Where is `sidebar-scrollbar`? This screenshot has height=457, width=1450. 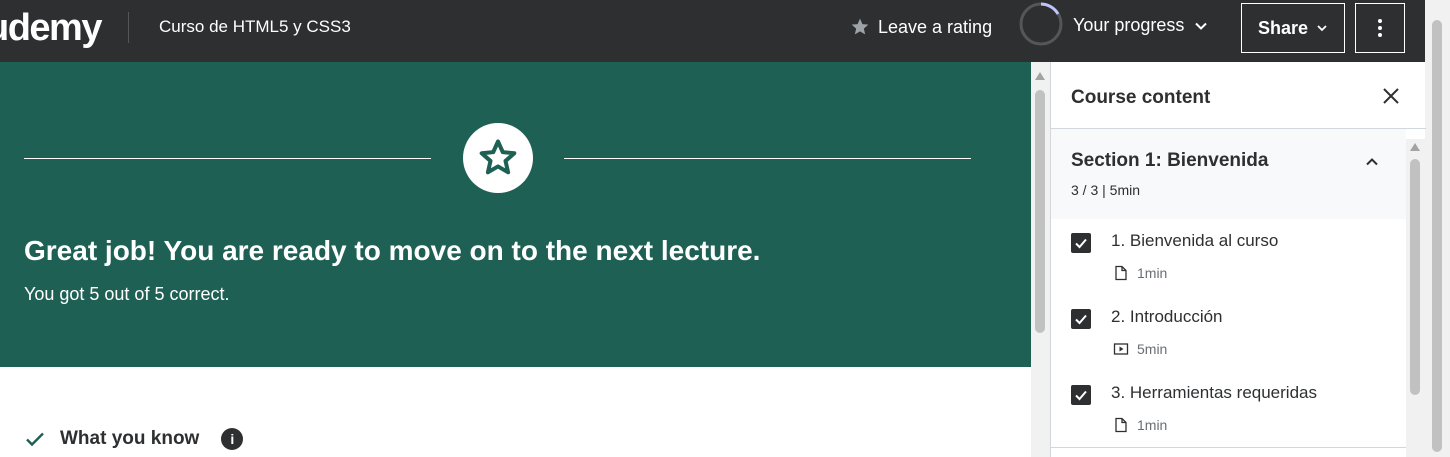
sidebar-scrollbar is located at coordinates (1415, 298).